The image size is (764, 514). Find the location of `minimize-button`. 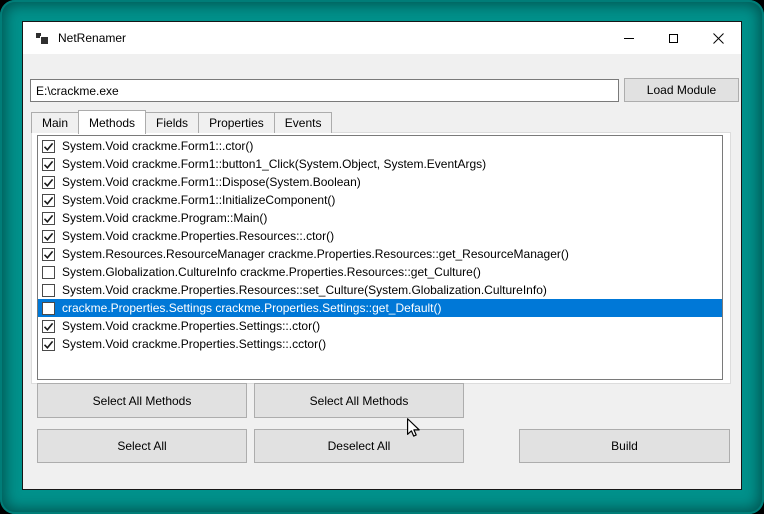

minimize-button is located at coordinates (628, 38).